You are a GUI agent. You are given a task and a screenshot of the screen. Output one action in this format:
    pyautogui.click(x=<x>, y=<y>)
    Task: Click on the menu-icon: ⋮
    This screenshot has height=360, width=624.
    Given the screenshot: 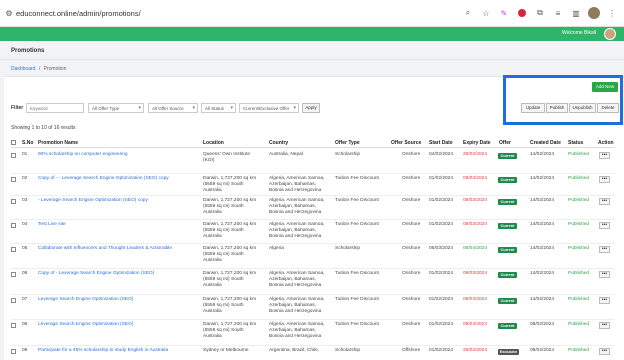 What is the action you would take?
    pyautogui.click(x=612, y=13)
    